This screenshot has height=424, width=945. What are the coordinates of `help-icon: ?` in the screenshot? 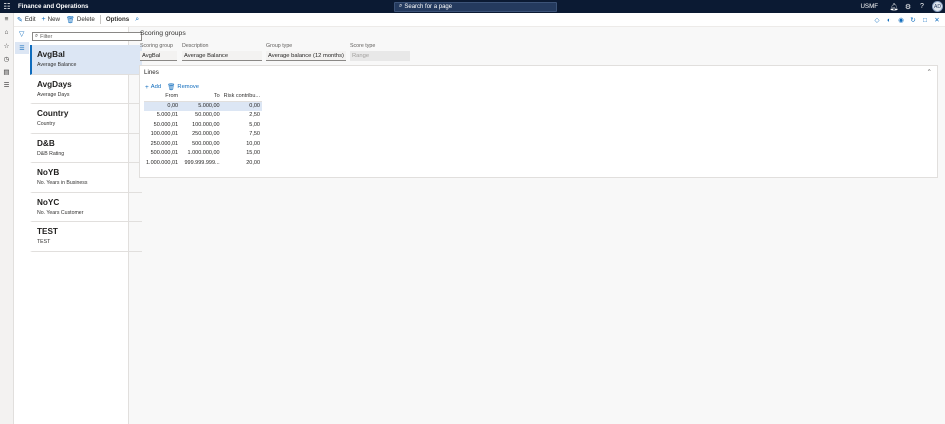 It's located at (922, 6).